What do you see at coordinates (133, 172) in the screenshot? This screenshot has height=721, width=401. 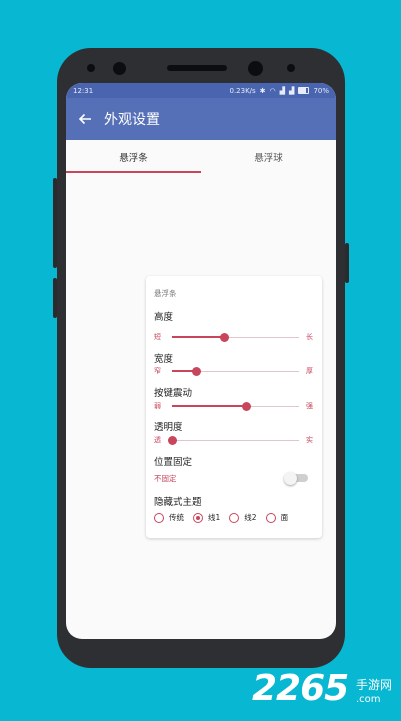 I see `tab-indicator` at bounding box center [133, 172].